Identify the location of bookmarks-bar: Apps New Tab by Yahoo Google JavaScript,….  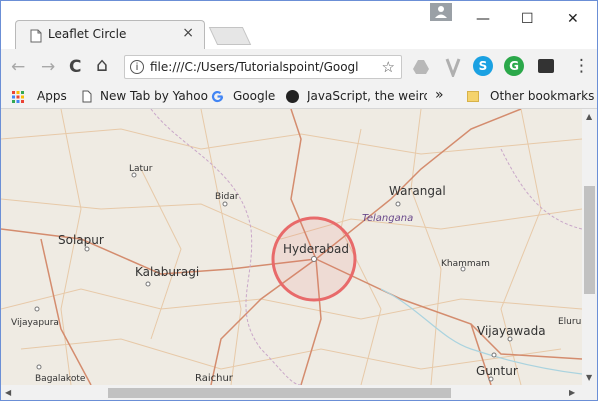
(299, 97).